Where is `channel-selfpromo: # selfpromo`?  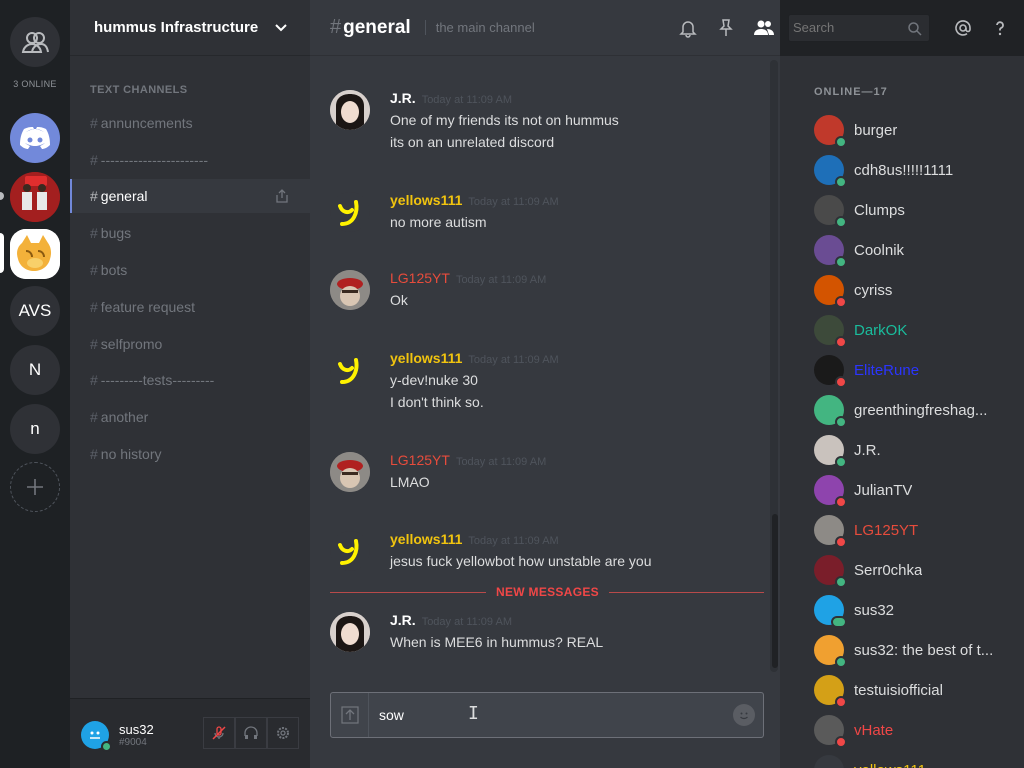
channel-selfpromo: # selfpromo is located at coordinates (190, 344).